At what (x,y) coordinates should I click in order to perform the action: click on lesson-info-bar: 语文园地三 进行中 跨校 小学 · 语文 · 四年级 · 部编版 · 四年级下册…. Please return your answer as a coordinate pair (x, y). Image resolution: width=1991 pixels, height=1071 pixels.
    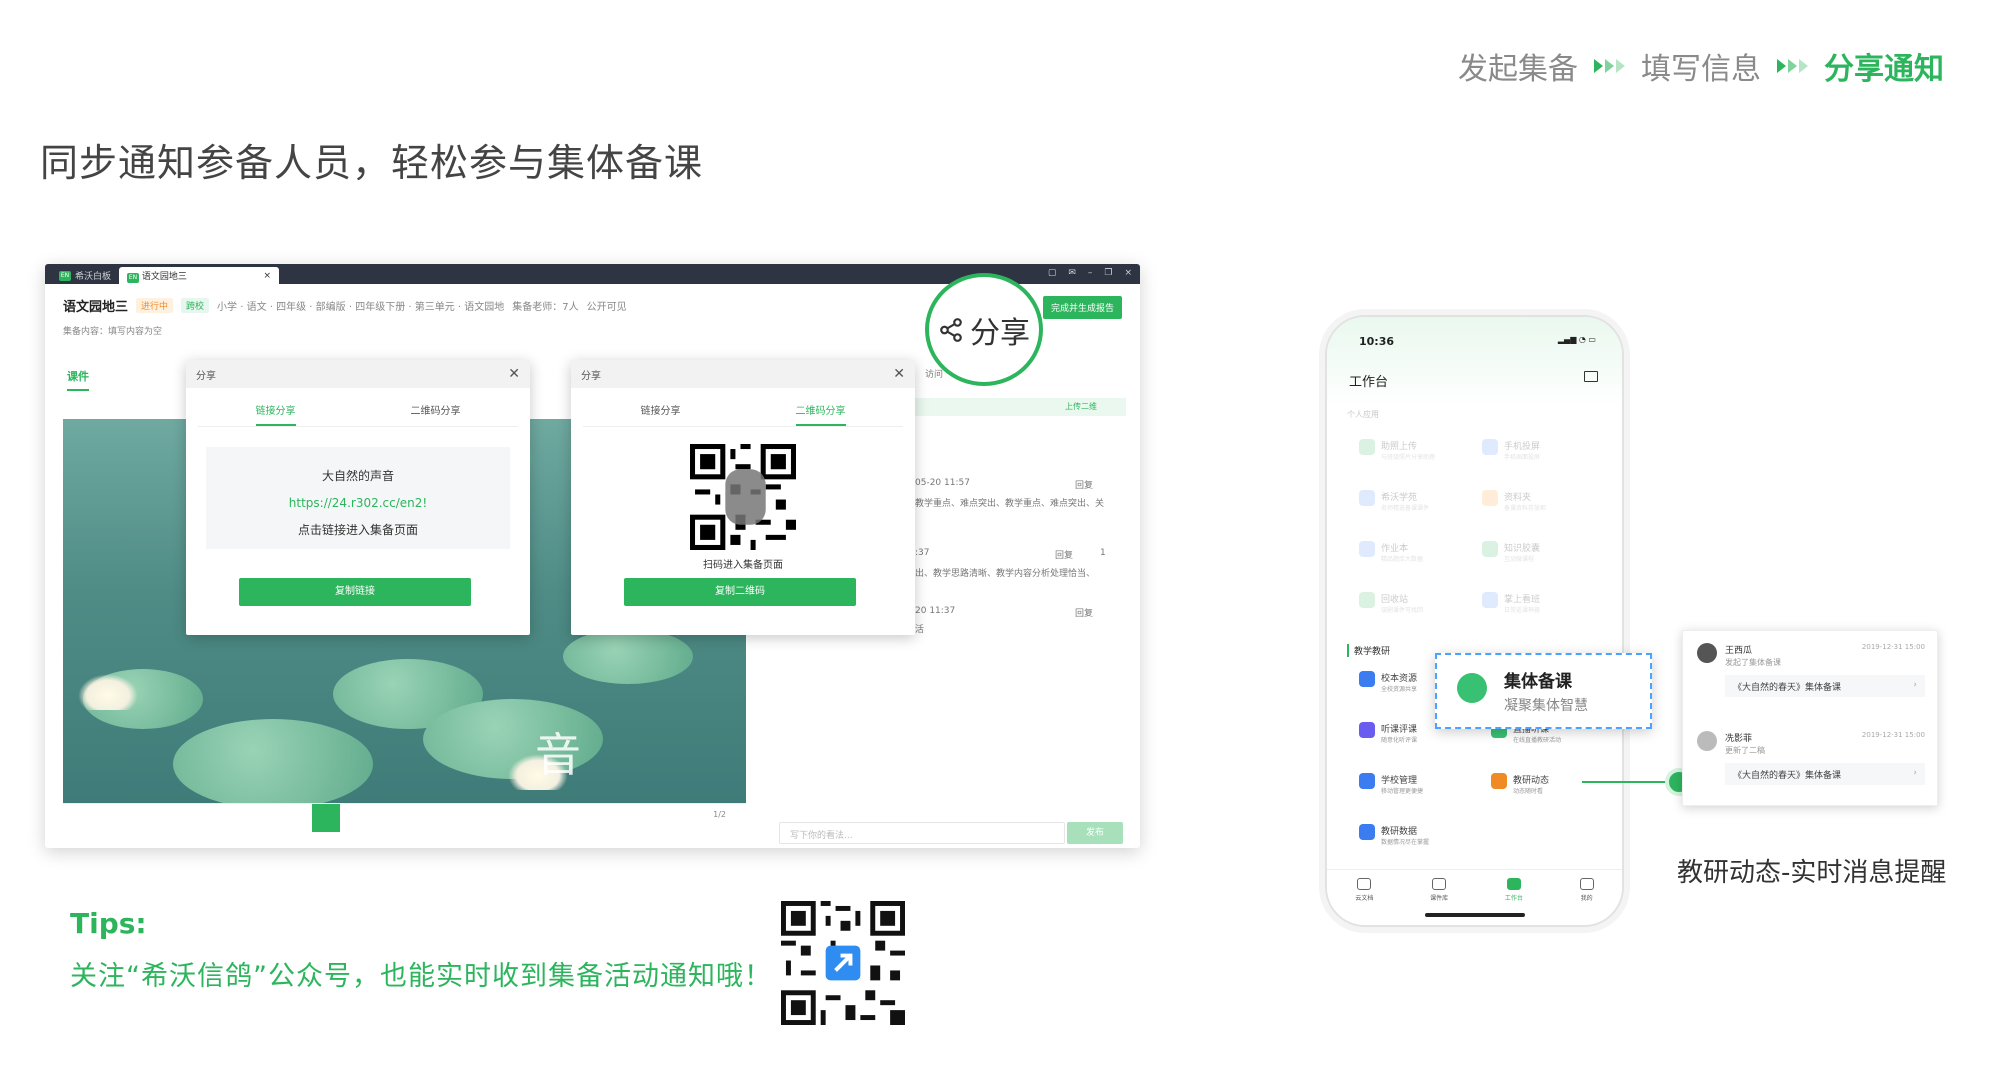
    Looking at the image, I should click on (345, 305).